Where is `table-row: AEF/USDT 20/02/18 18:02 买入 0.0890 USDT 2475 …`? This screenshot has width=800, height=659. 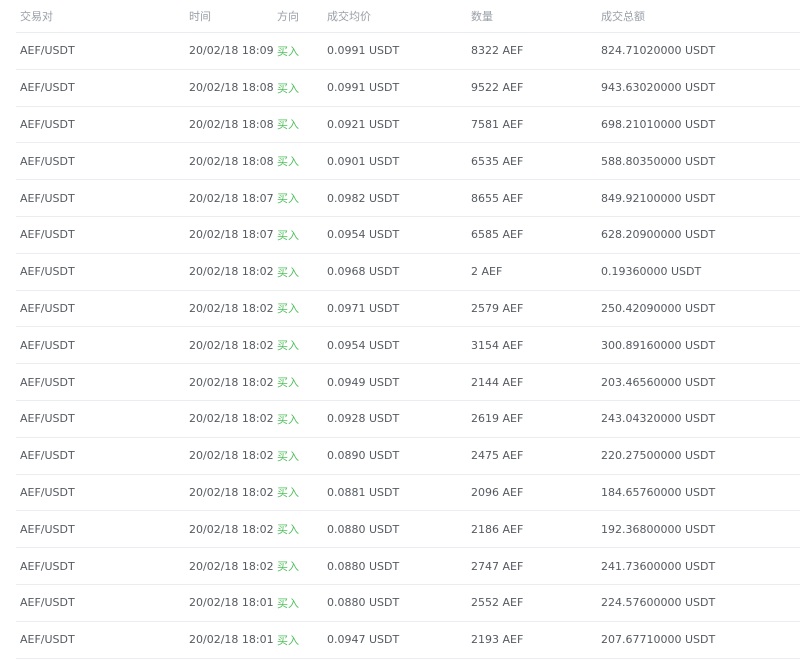
table-row: AEF/USDT 20/02/18 18:02 买入 0.0890 USDT 2475 … is located at coordinates (408, 456).